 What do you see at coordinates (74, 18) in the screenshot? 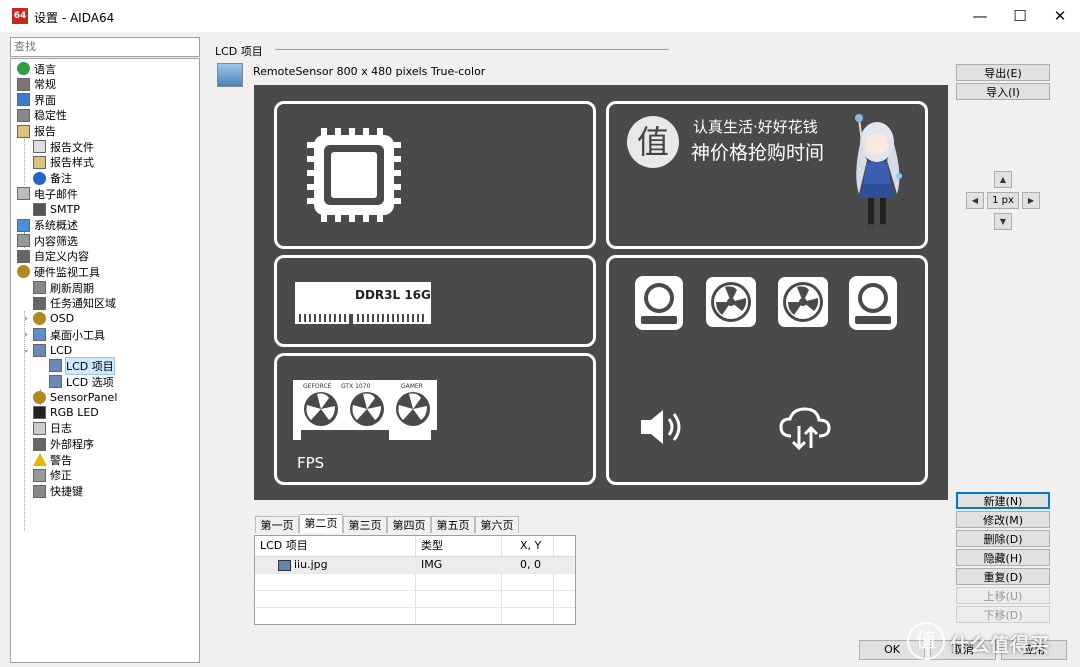
I see `window-title: 设置 - AIDA64` at bounding box center [74, 18].